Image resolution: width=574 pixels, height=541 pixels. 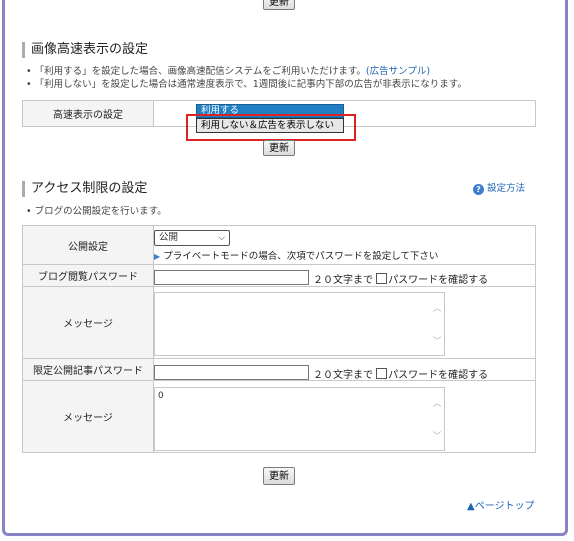 I want to click on publish-select: 公開 ⌵, so click(x=192, y=238).